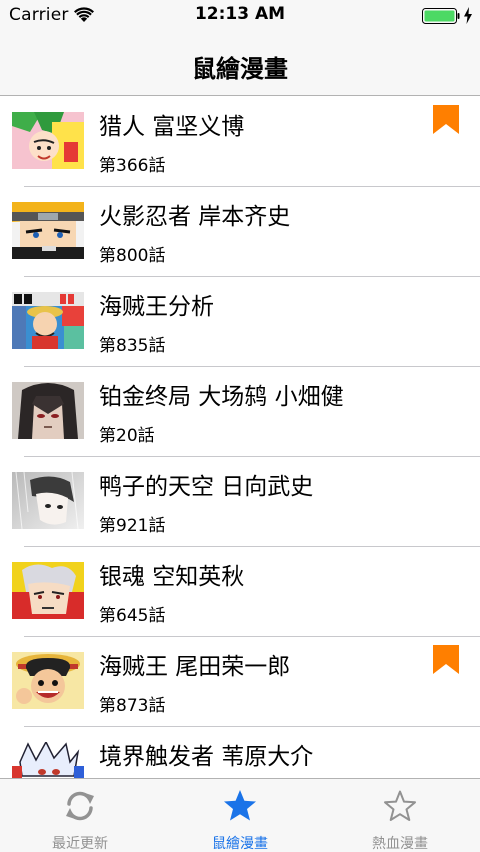 Image resolution: width=480 pixels, height=852 pixels. I want to click on star-filled-icon, so click(240, 805).